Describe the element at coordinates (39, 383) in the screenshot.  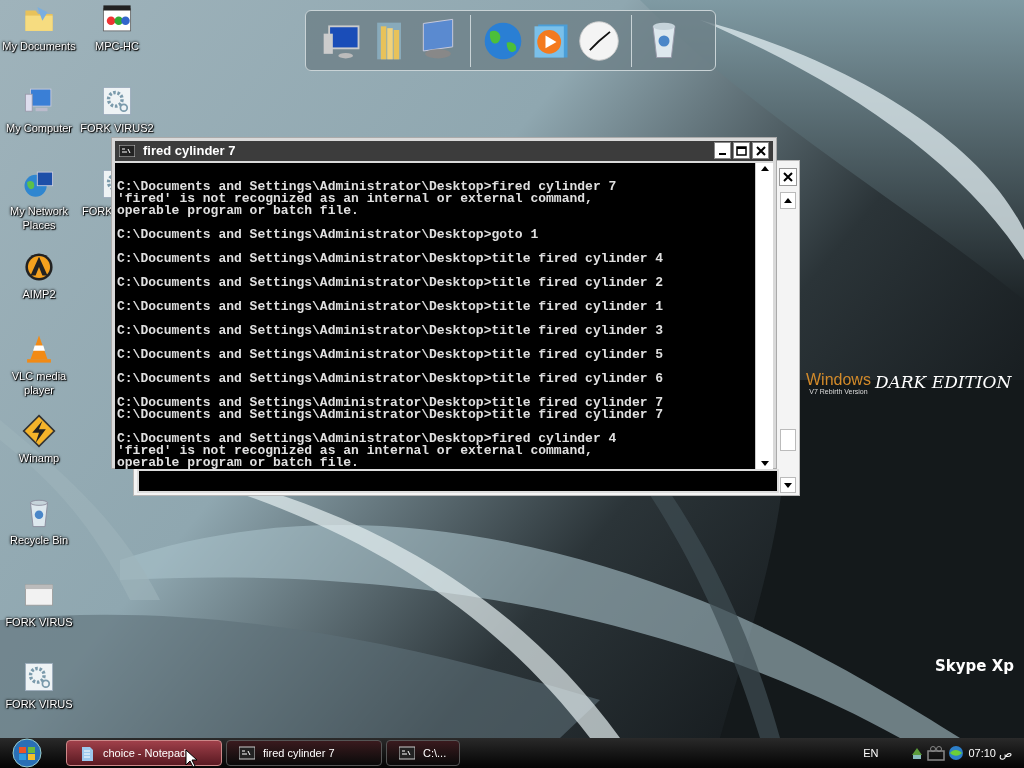
I see `icon-label: VLC media player` at that location.